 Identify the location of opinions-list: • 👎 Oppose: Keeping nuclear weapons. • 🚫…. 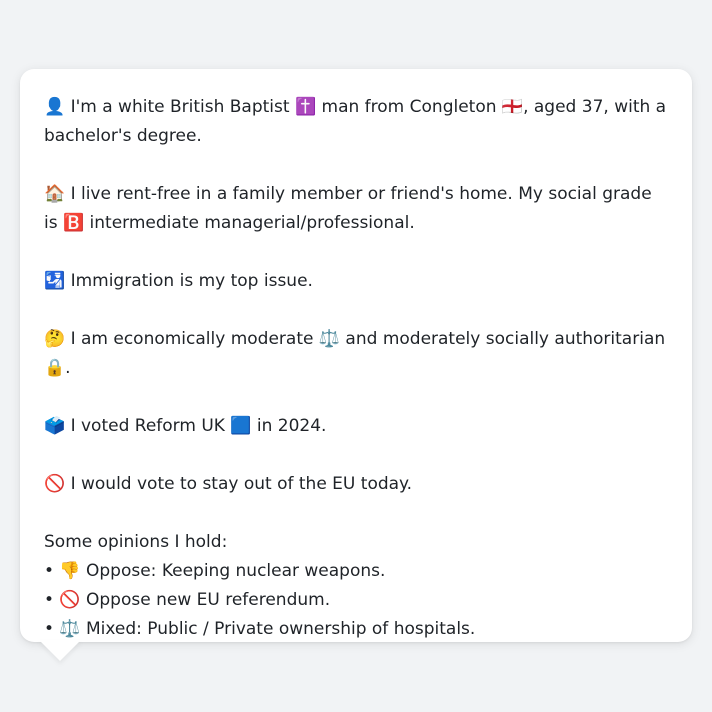
(356, 600).